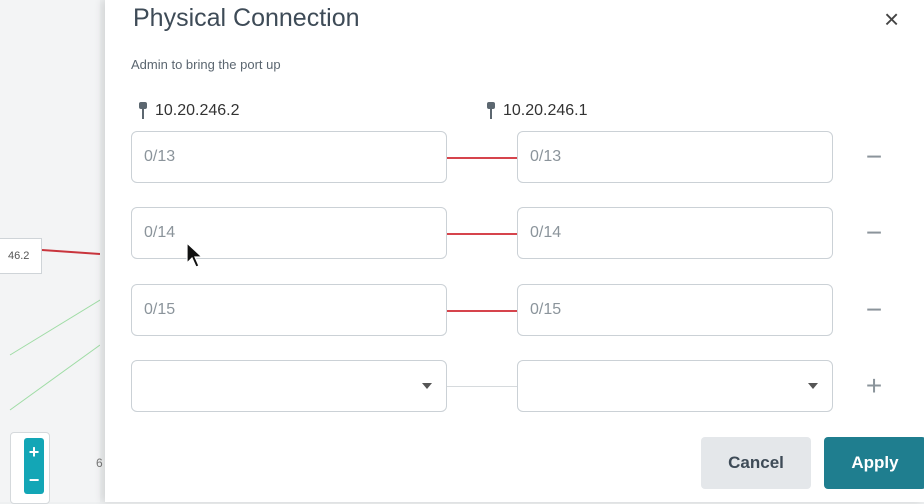 The width and height of the screenshot is (924, 504). I want to click on device-b-header: 10.20.246.1, so click(537, 111).